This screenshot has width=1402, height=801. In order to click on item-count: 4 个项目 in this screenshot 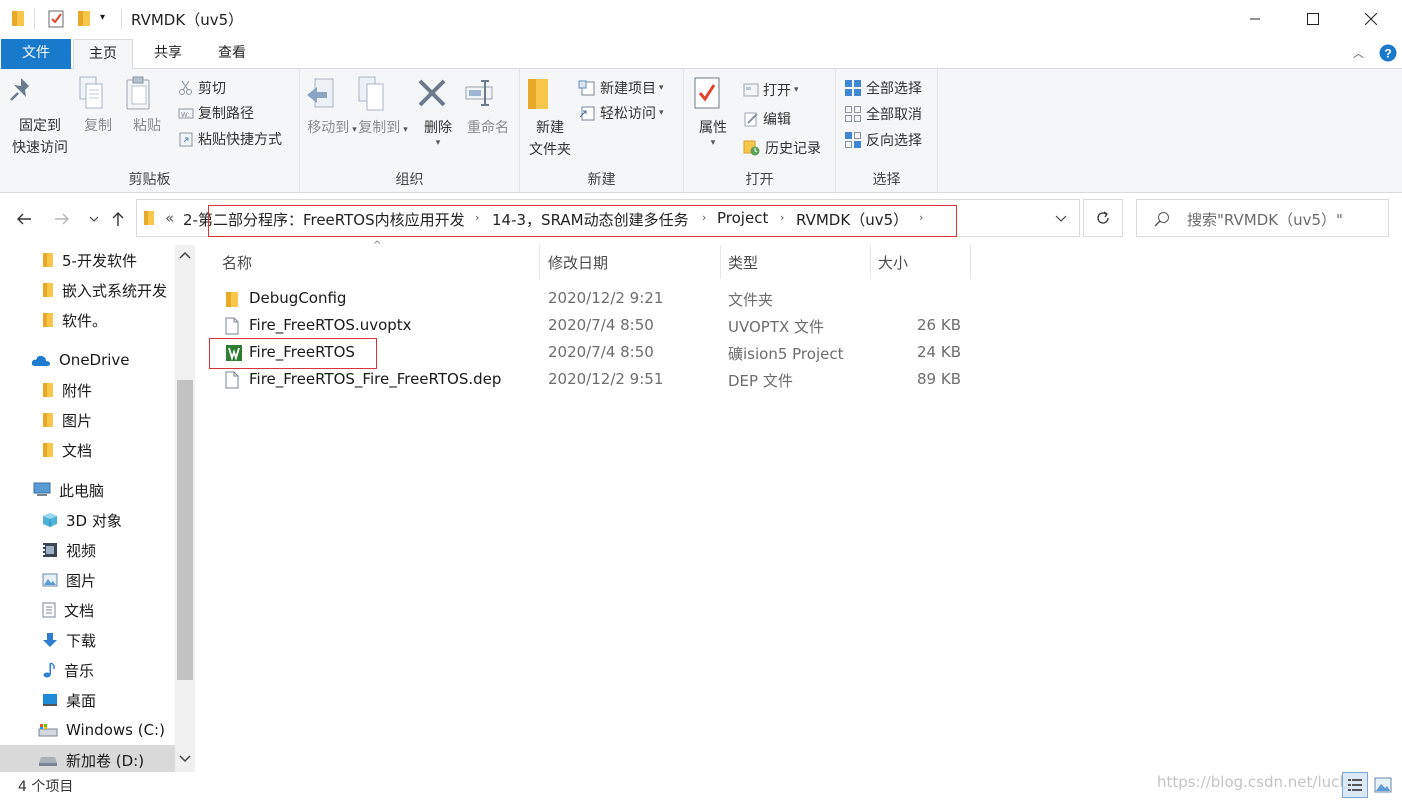, I will do `click(46, 787)`.